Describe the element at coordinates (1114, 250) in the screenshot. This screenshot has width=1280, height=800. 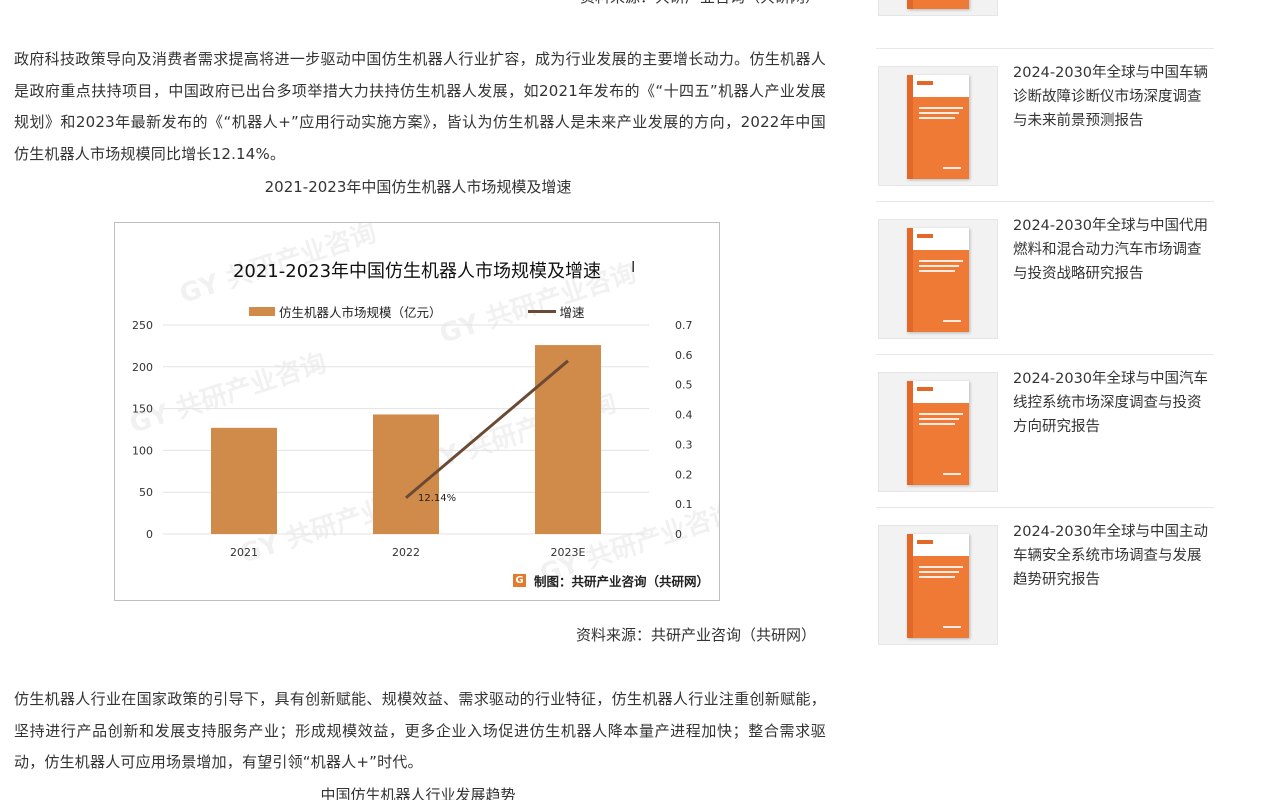
I see `report-title-link: 2024-2030年全球与中国代用燃料和混合动力汽车市场调查与投资战略研究报告` at that location.